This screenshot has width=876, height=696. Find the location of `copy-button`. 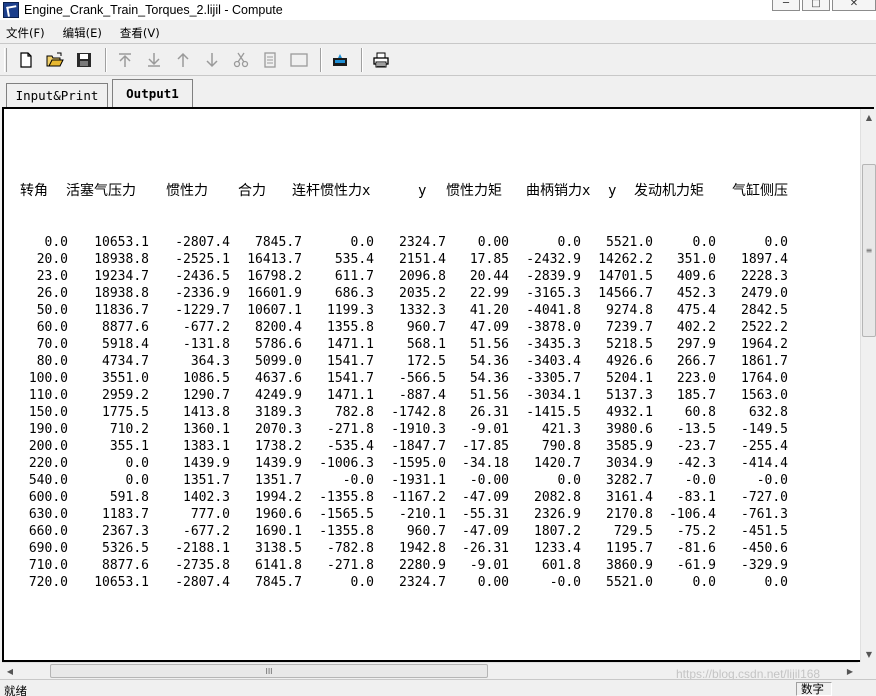

copy-button is located at coordinates (270, 60).